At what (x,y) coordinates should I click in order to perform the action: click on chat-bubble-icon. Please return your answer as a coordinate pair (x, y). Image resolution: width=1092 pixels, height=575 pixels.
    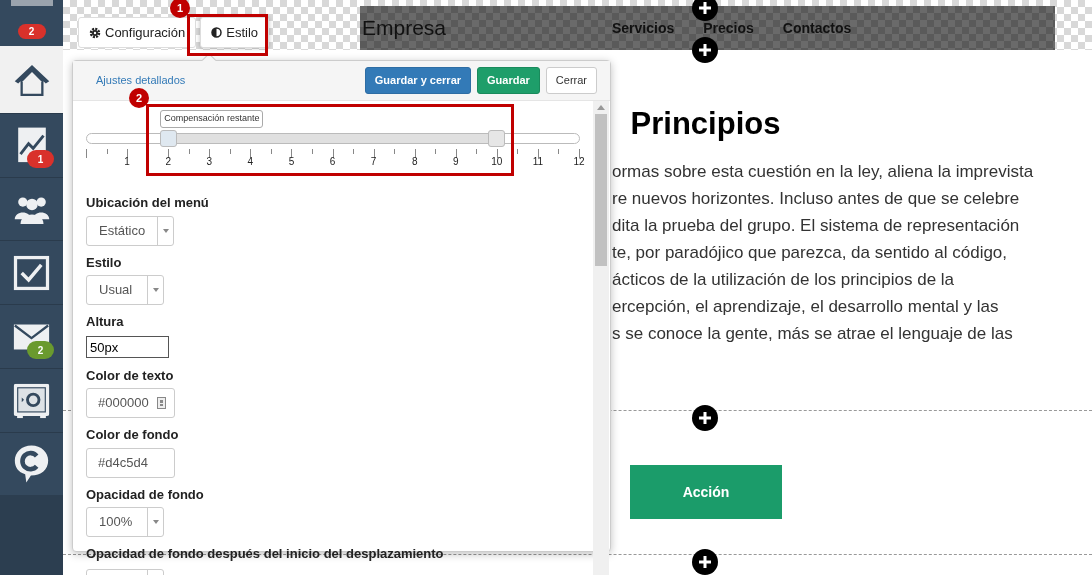
    Looking at the image, I should click on (31, 464).